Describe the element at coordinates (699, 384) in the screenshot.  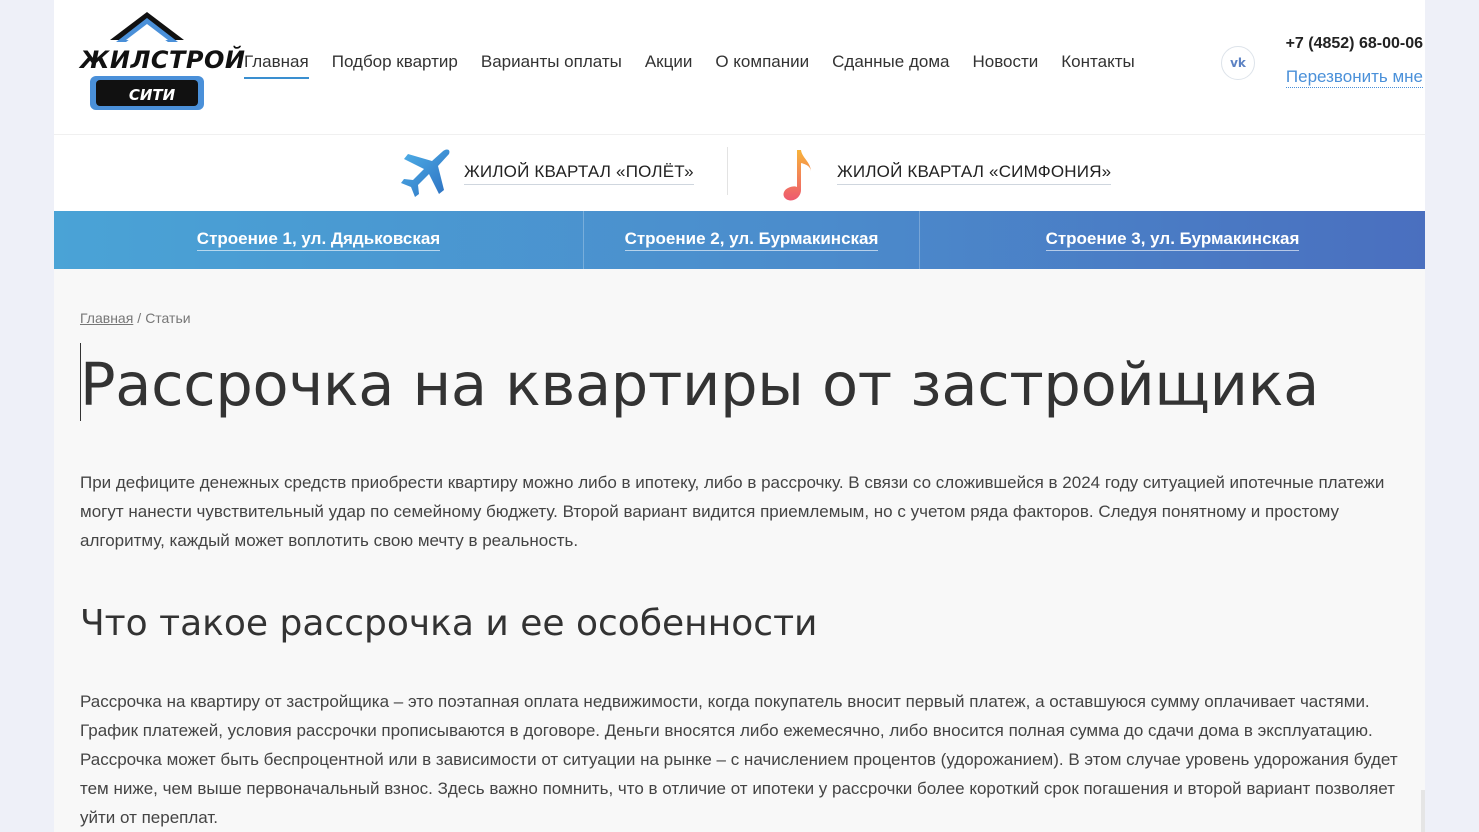
I see `page-title: Рассрочка на квартиры от застройщика` at that location.